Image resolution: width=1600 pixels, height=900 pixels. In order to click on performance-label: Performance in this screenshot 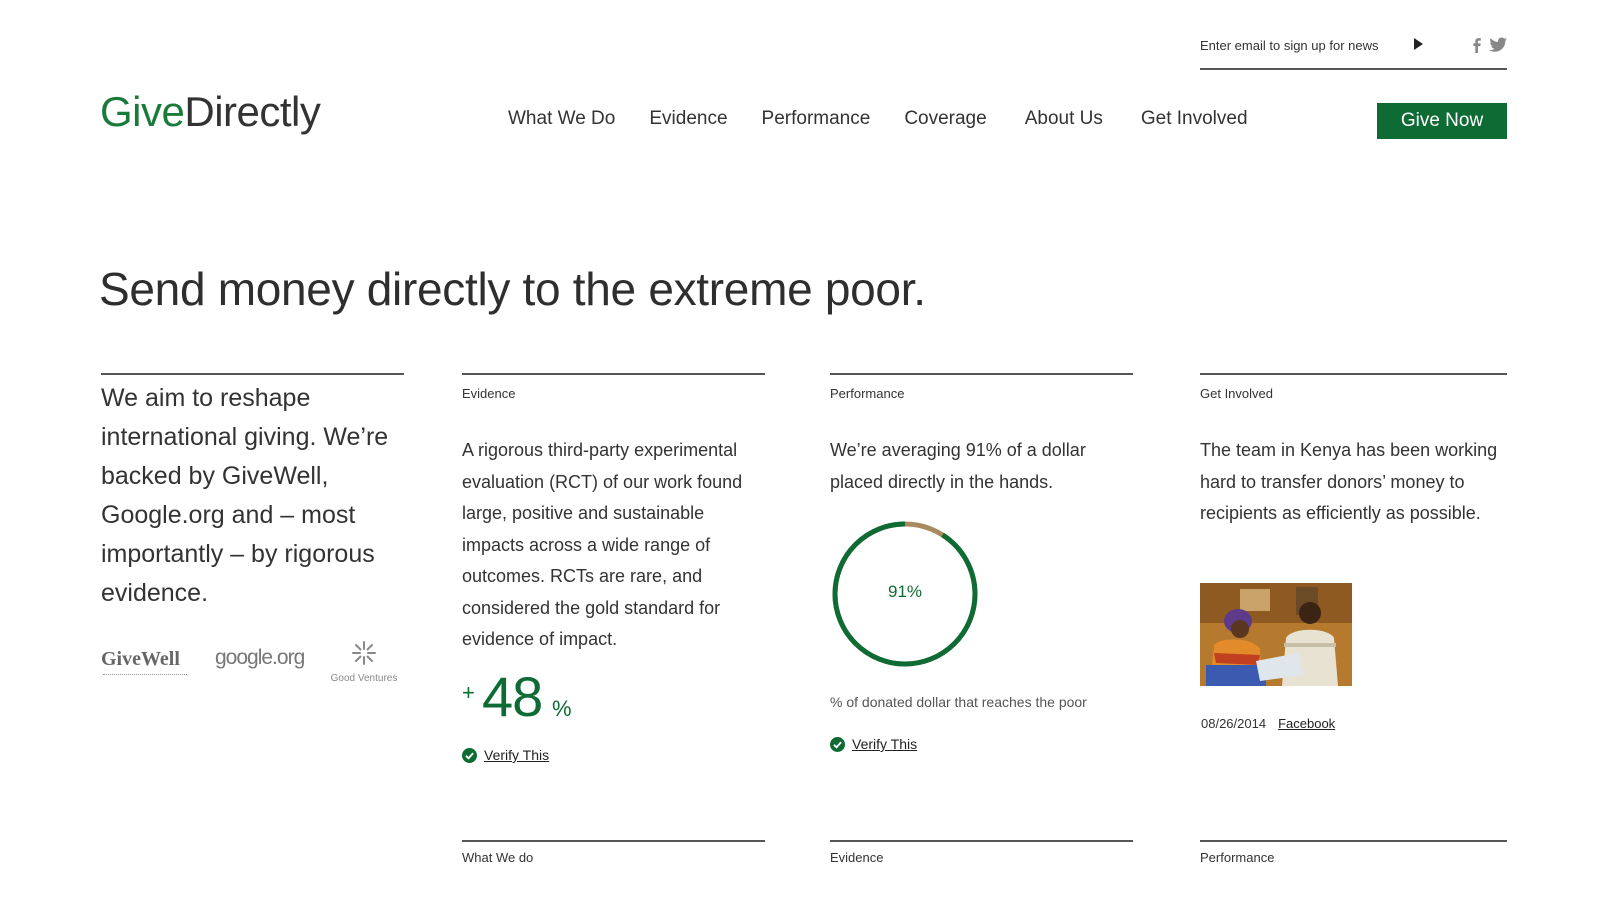, I will do `click(867, 393)`.